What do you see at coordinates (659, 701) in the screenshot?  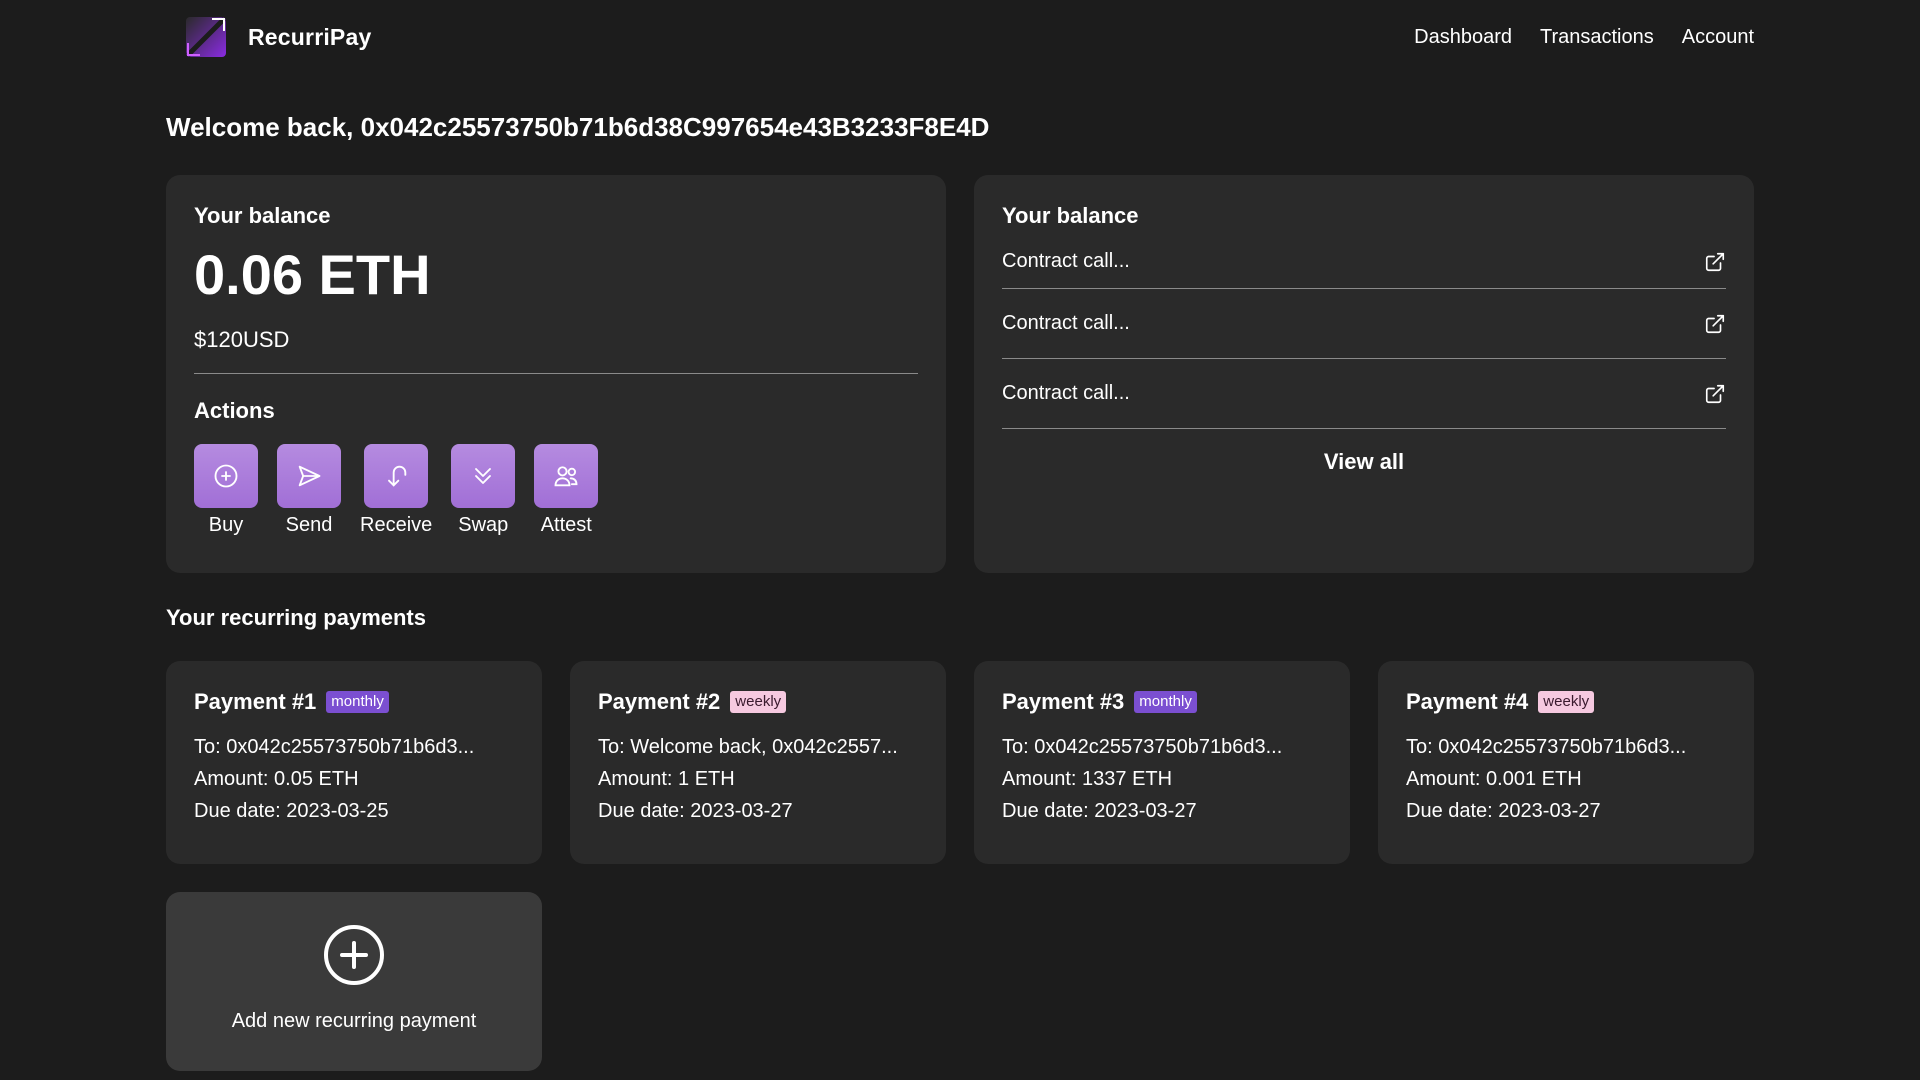 I see `payment-name: Payment #2` at bounding box center [659, 701].